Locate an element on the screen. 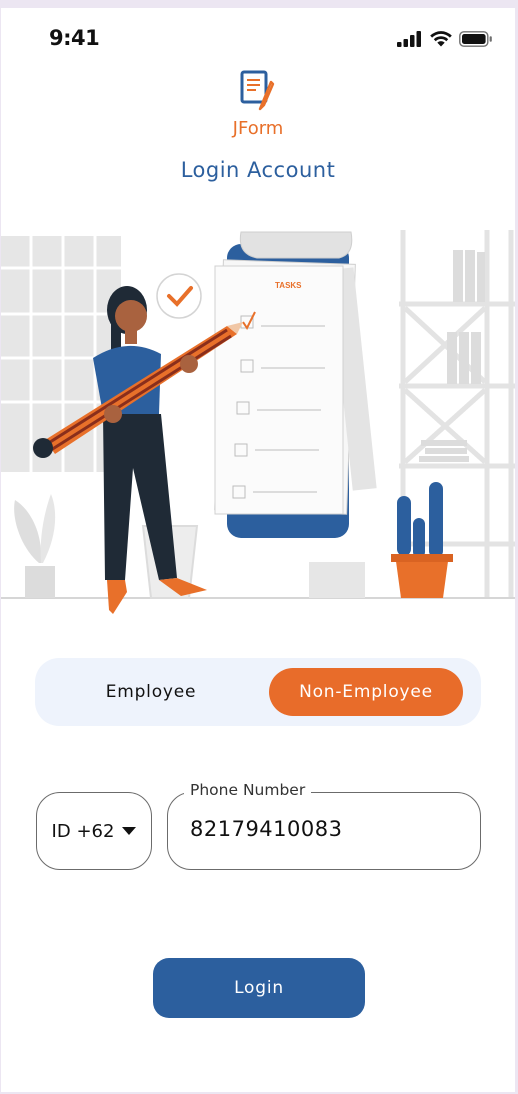 The height and width of the screenshot is (1094, 518). phone-number-label: Phone Number is located at coordinates (248, 790).